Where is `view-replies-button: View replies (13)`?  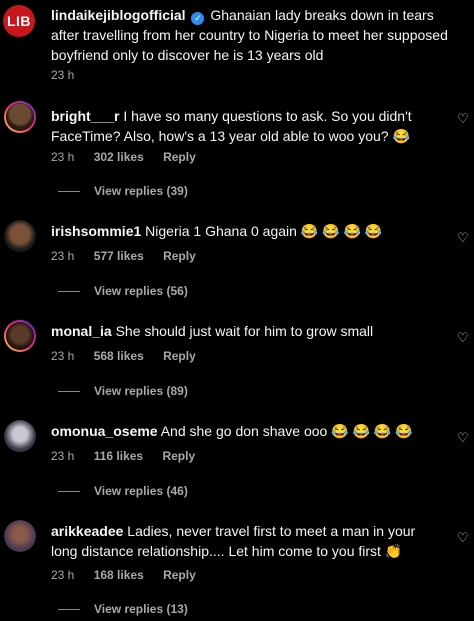 view-replies-button: View replies (13) is located at coordinates (123, 609).